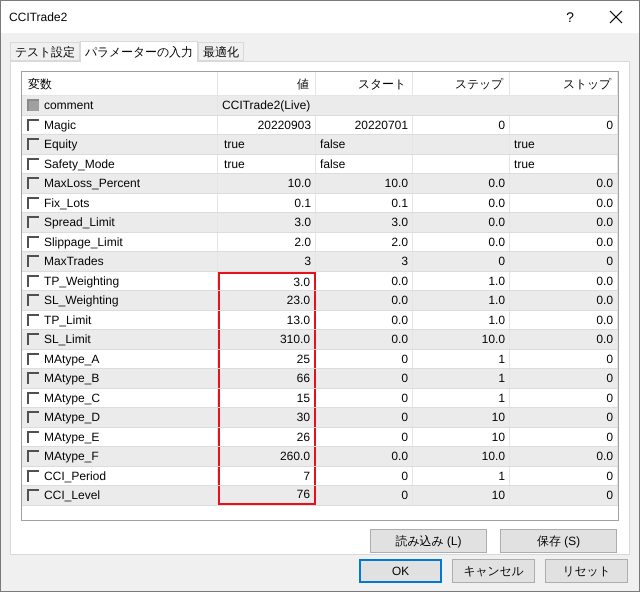 The image size is (640, 592). Describe the element at coordinates (82, 281) in the screenshot. I see `variable-name: TP_Weighting` at that location.